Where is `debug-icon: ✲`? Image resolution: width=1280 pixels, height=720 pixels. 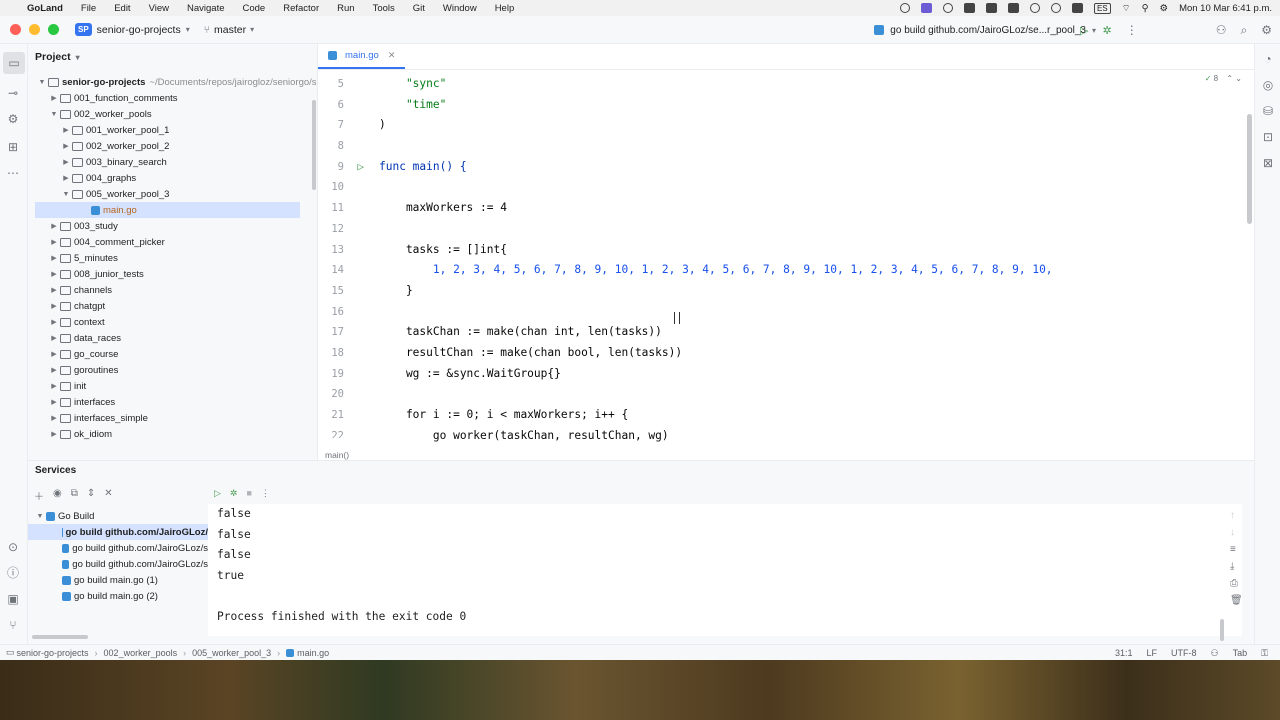 debug-icon: ✲ is located at coordinates (234, 493).